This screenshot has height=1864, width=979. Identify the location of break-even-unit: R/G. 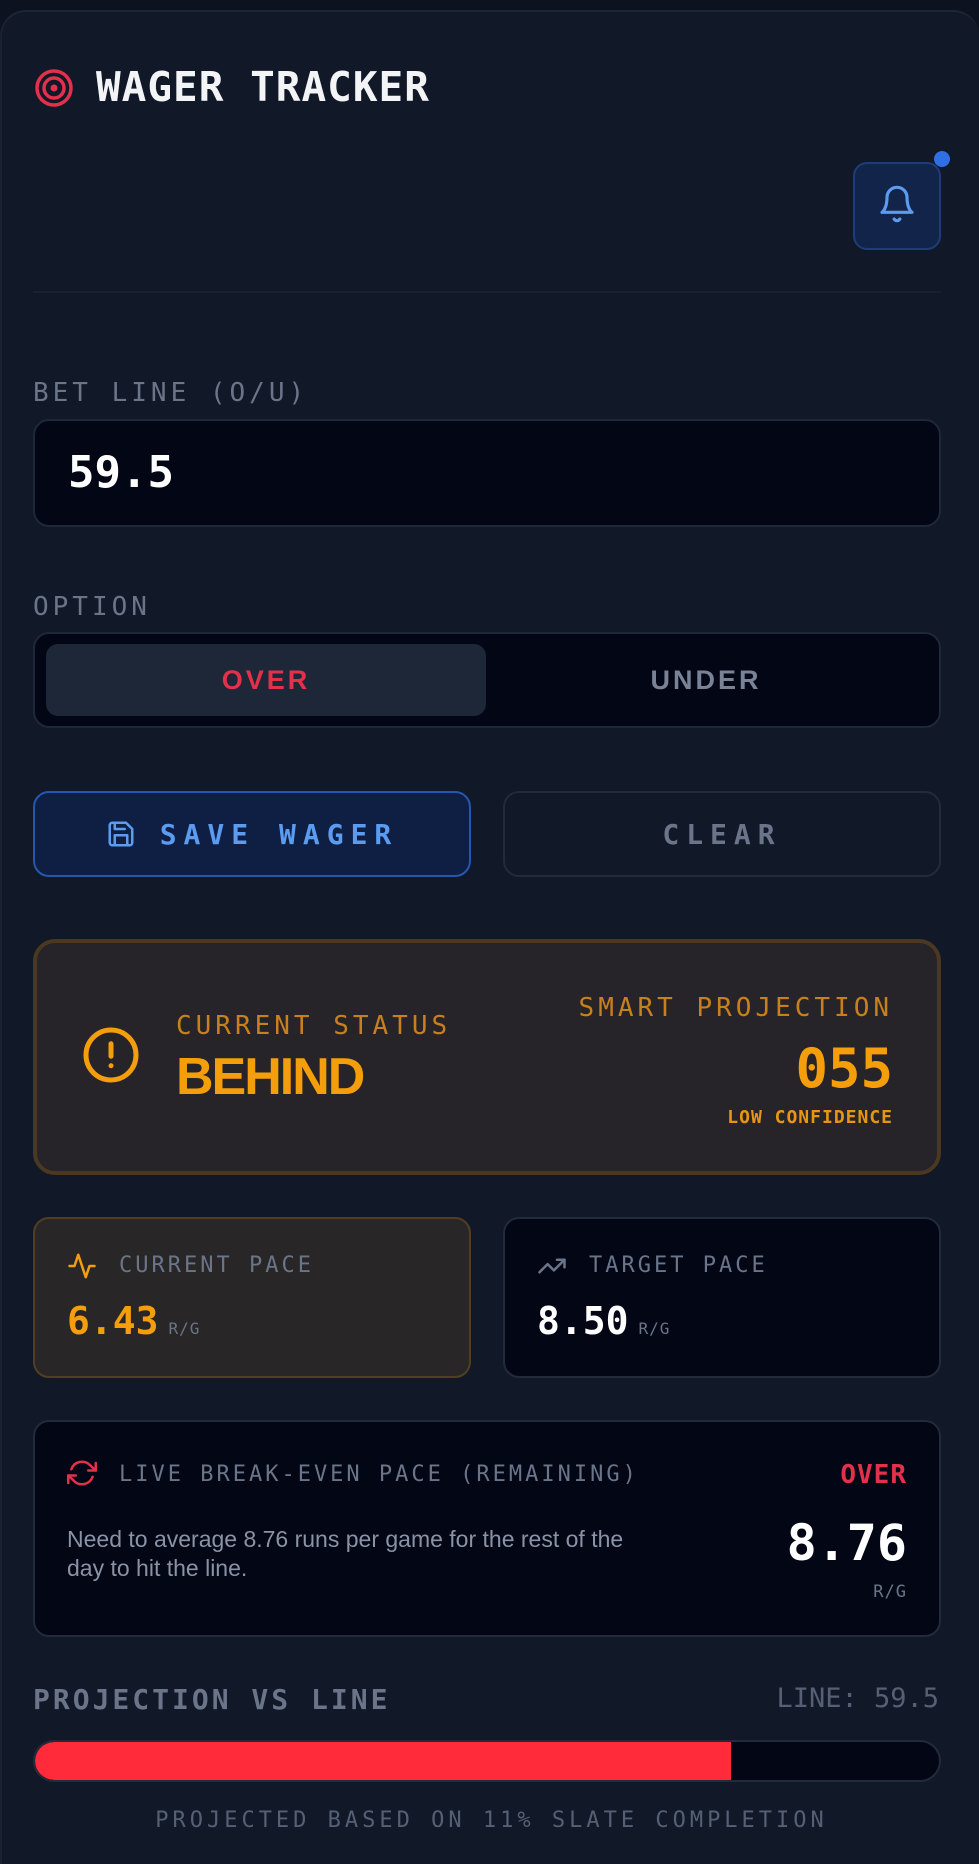
(890, 1592).